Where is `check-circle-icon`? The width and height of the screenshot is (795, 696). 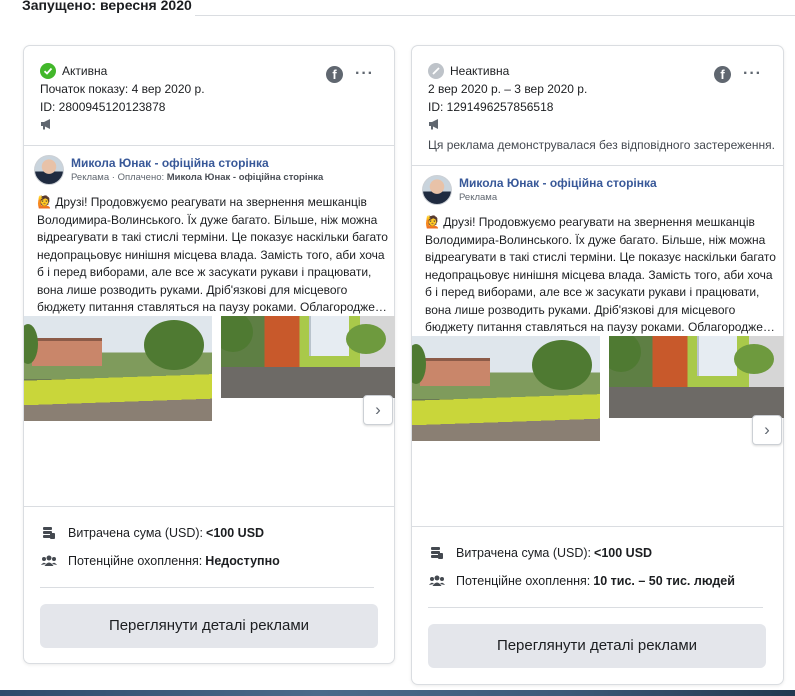 check-circle-icon is located at coordinates (48, 71).